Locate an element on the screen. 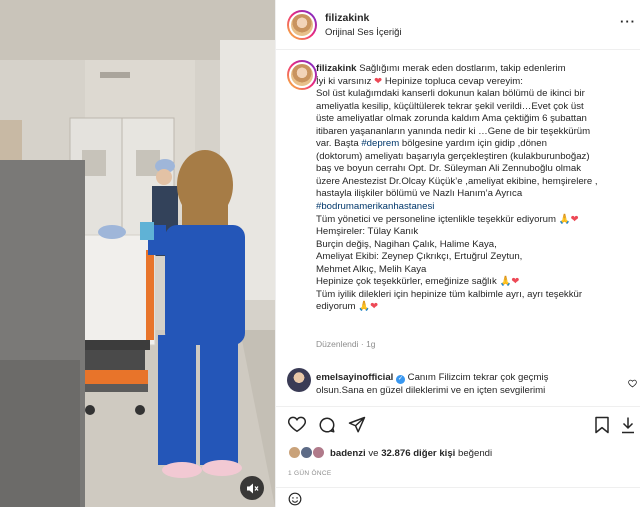 The height and width of the screenshot is (507, 640). smiley-icon is located at coordinates (295, 499).